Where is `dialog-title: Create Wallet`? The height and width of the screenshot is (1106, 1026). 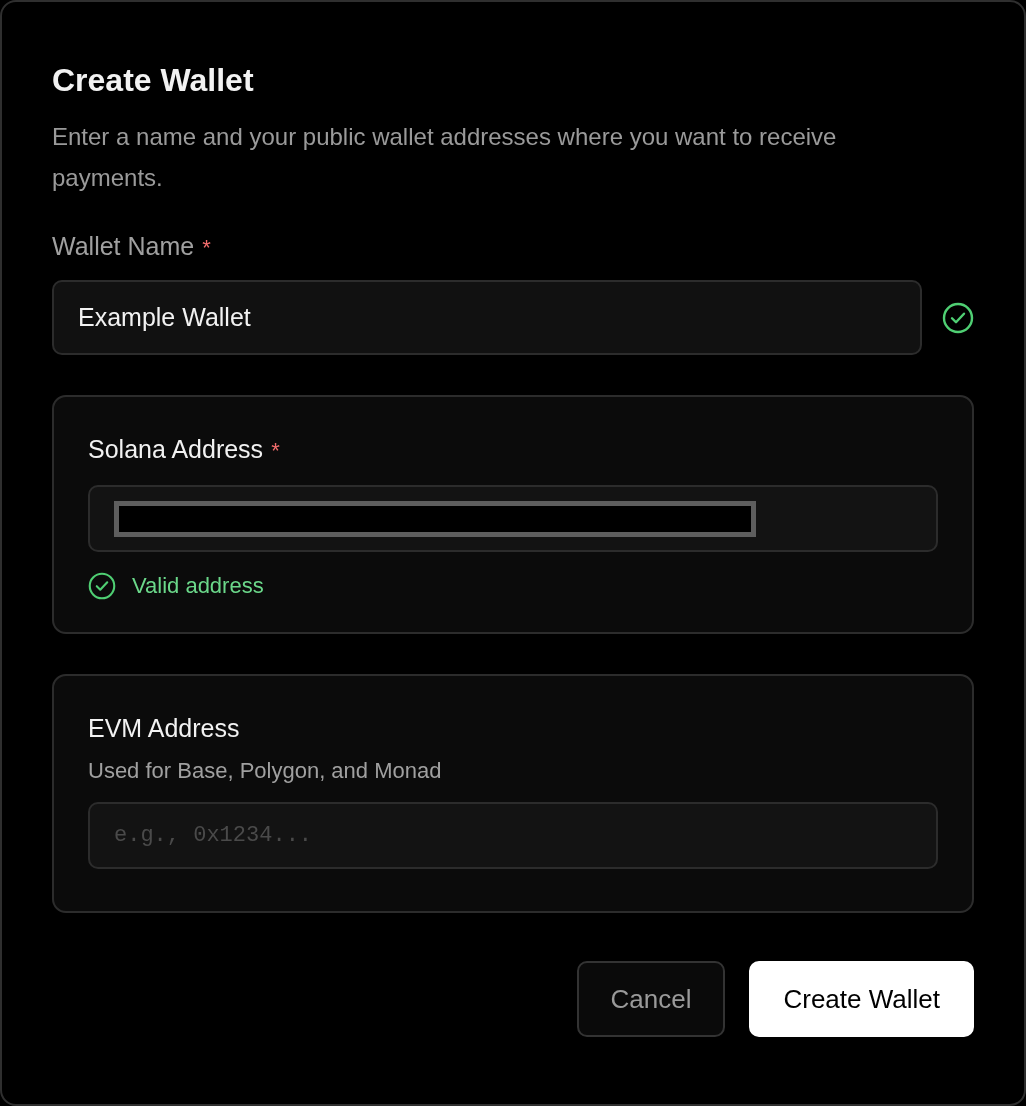 dialog-title: Create Wallet is located at coordinates (153, 80).